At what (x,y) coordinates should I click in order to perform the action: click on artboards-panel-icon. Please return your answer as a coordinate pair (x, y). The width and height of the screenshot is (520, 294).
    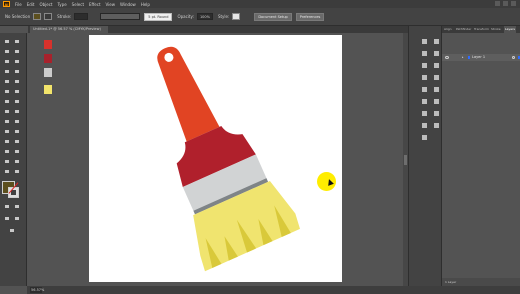
    Looking at the image, I should click on (436, 77).